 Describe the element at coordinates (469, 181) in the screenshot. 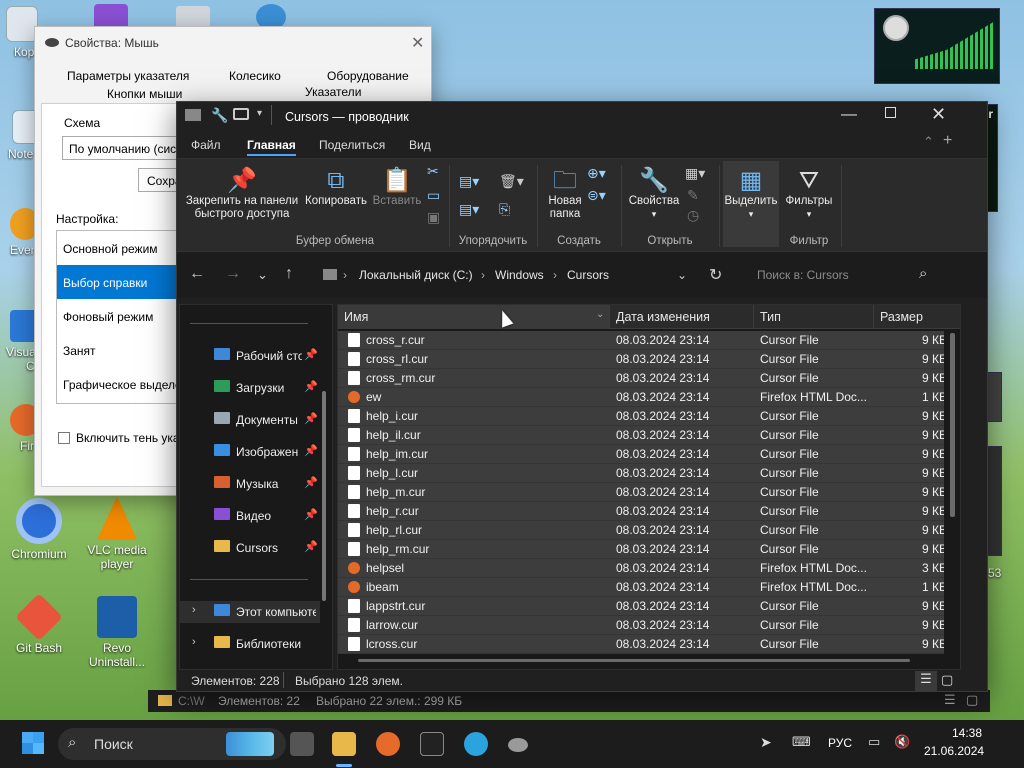

I see `move-to-icon: ▤▾` at that location.